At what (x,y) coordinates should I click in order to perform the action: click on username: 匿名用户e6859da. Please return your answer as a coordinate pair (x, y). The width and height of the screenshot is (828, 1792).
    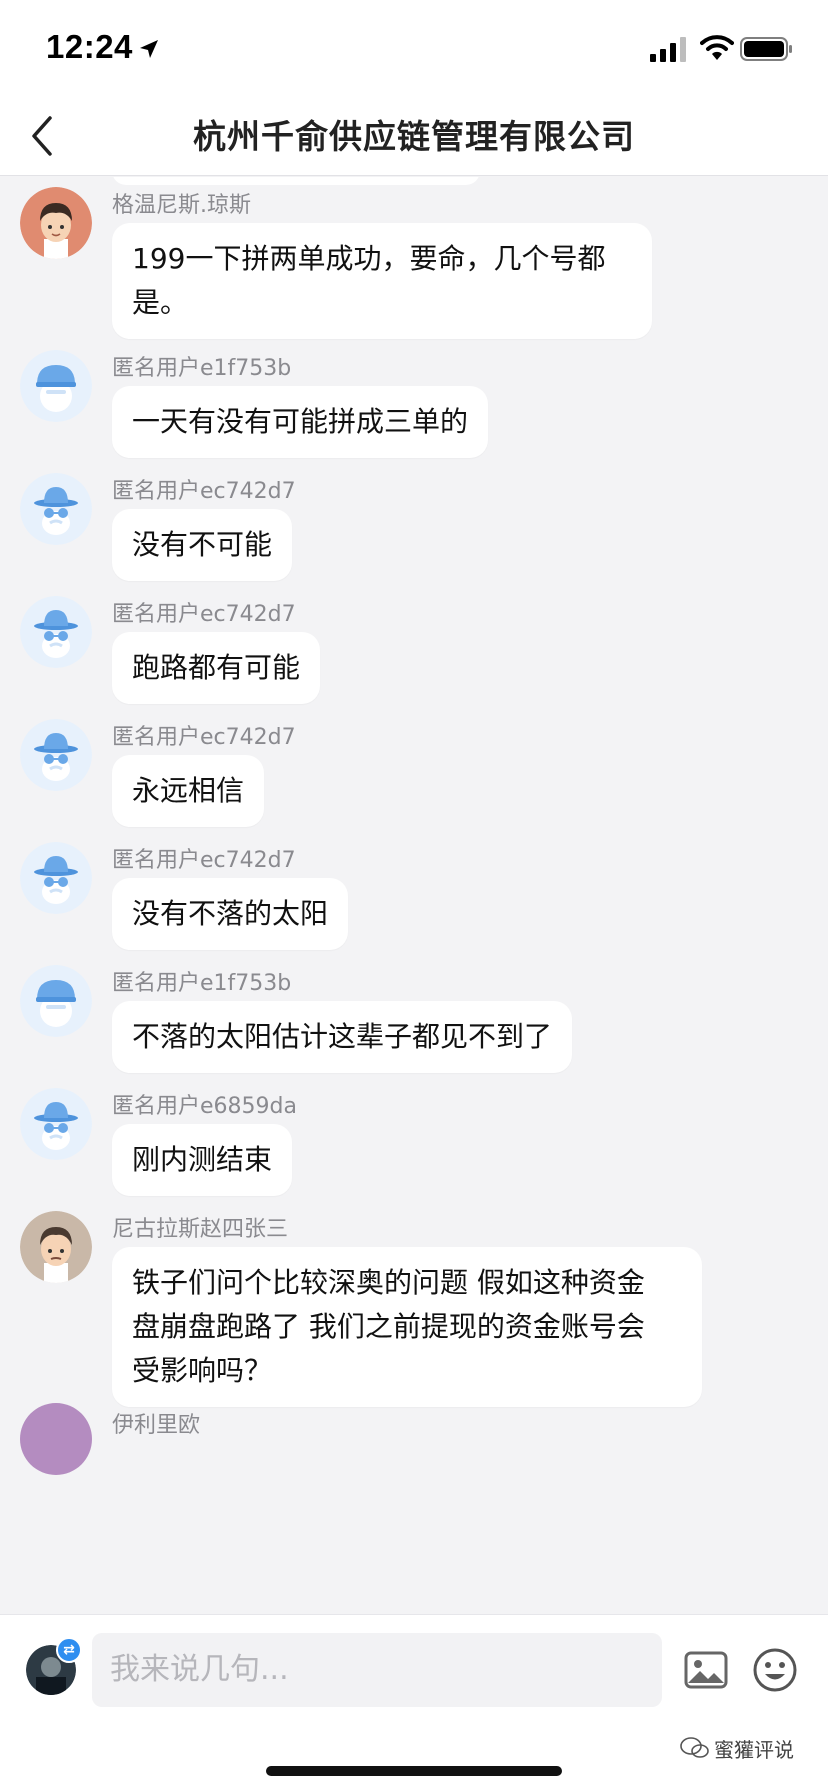
    Looking at the image, I should click on (204, 1104).